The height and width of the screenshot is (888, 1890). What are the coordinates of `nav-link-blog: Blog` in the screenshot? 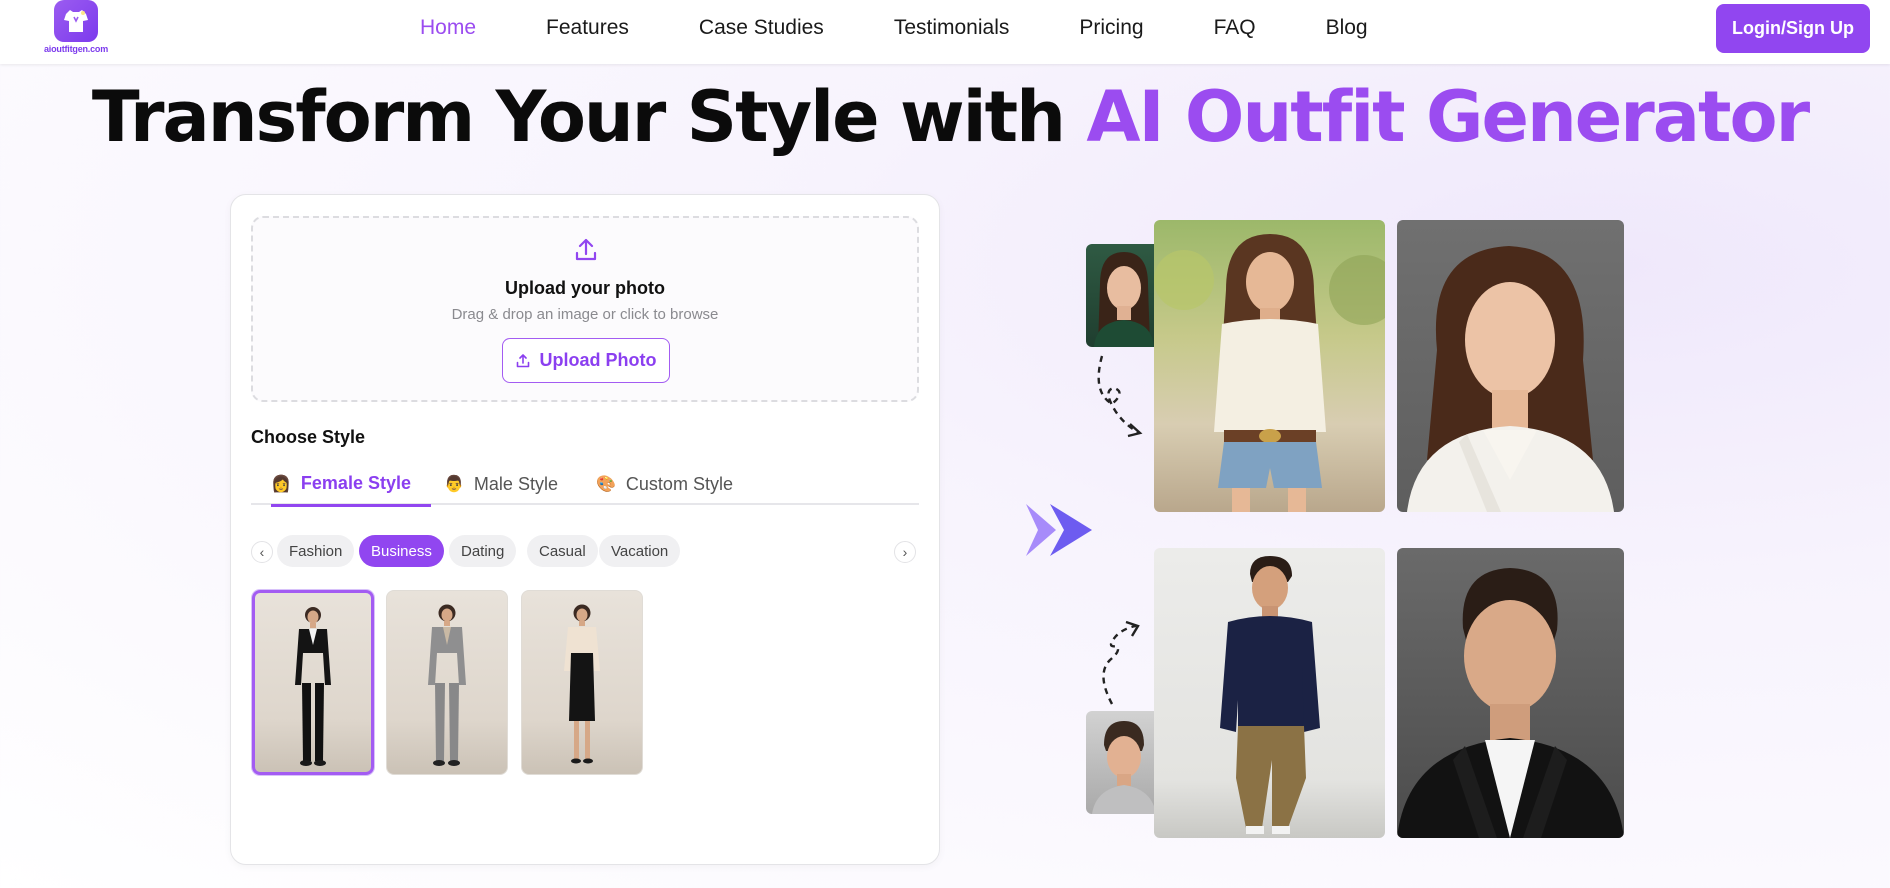 It's located at (1347, 28).